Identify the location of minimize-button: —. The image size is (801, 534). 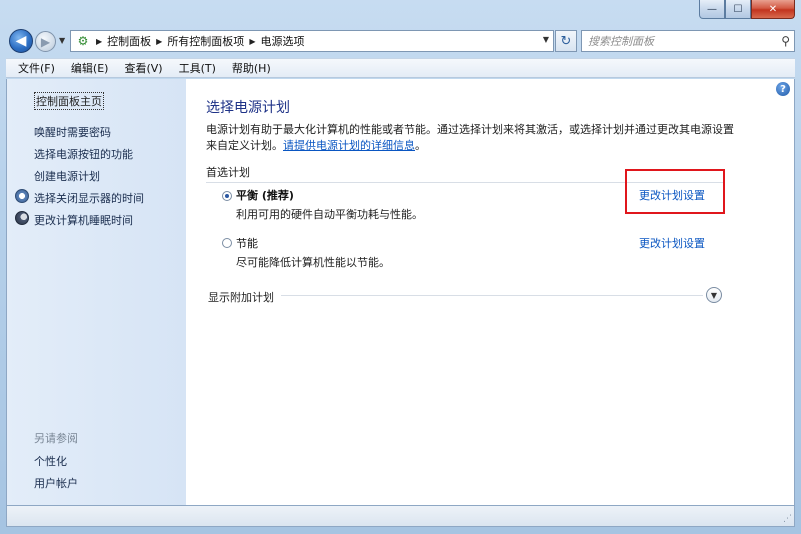
(712, 9).